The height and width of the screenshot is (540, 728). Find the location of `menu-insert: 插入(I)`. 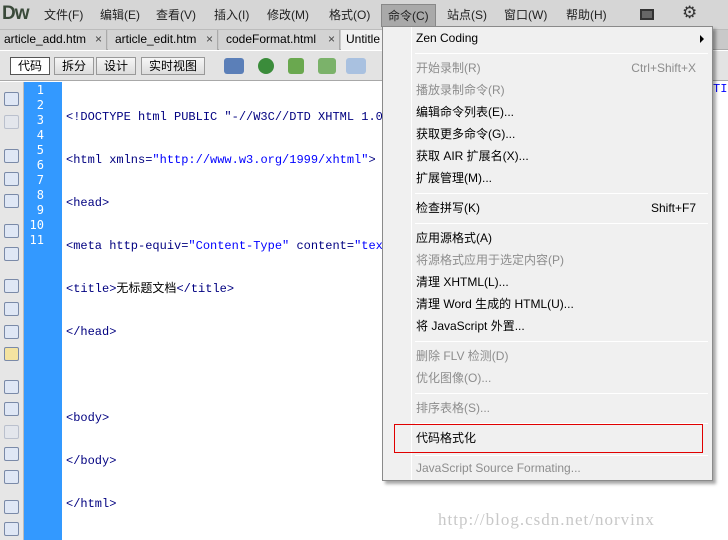

menu-insert: 插入(I) is located at coordinates (231, 14).